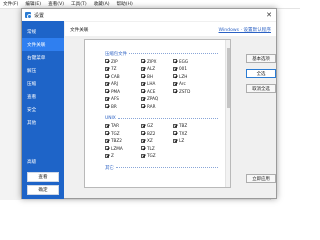 This screenshot has width=320, height=240. What do you see at coordinates (43, 44) in the screenshot?
I see `sidebar-item-file-association: 文件关联` at bounding box center [43, 44].